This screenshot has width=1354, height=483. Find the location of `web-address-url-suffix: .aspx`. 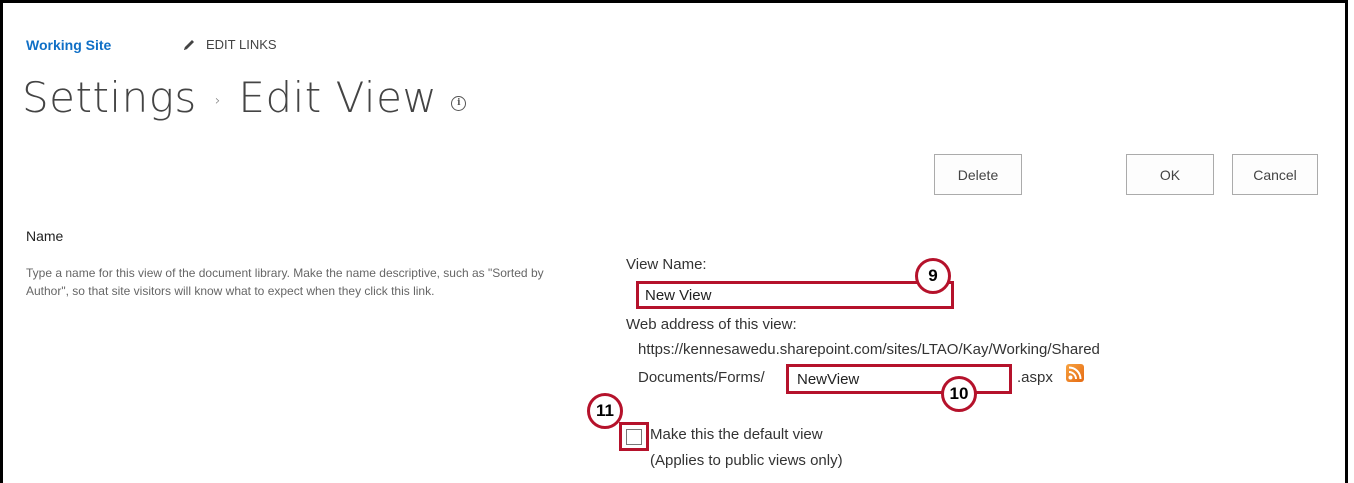

web-address-url-suffix: .aspx is located at coordinates (1035, 377).